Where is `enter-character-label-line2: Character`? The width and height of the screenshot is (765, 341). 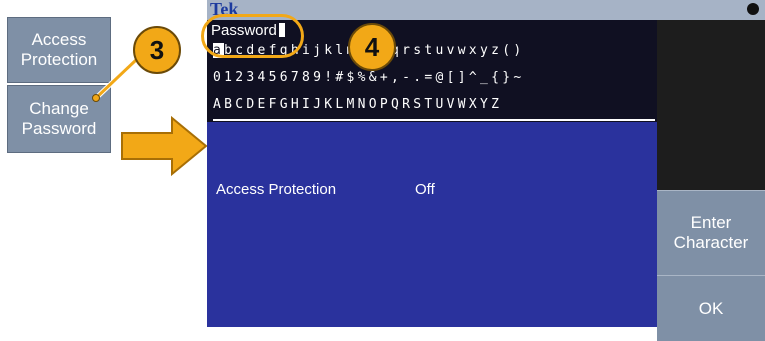 enter-character-label-line2: Character is located at coordinates (711, 242).